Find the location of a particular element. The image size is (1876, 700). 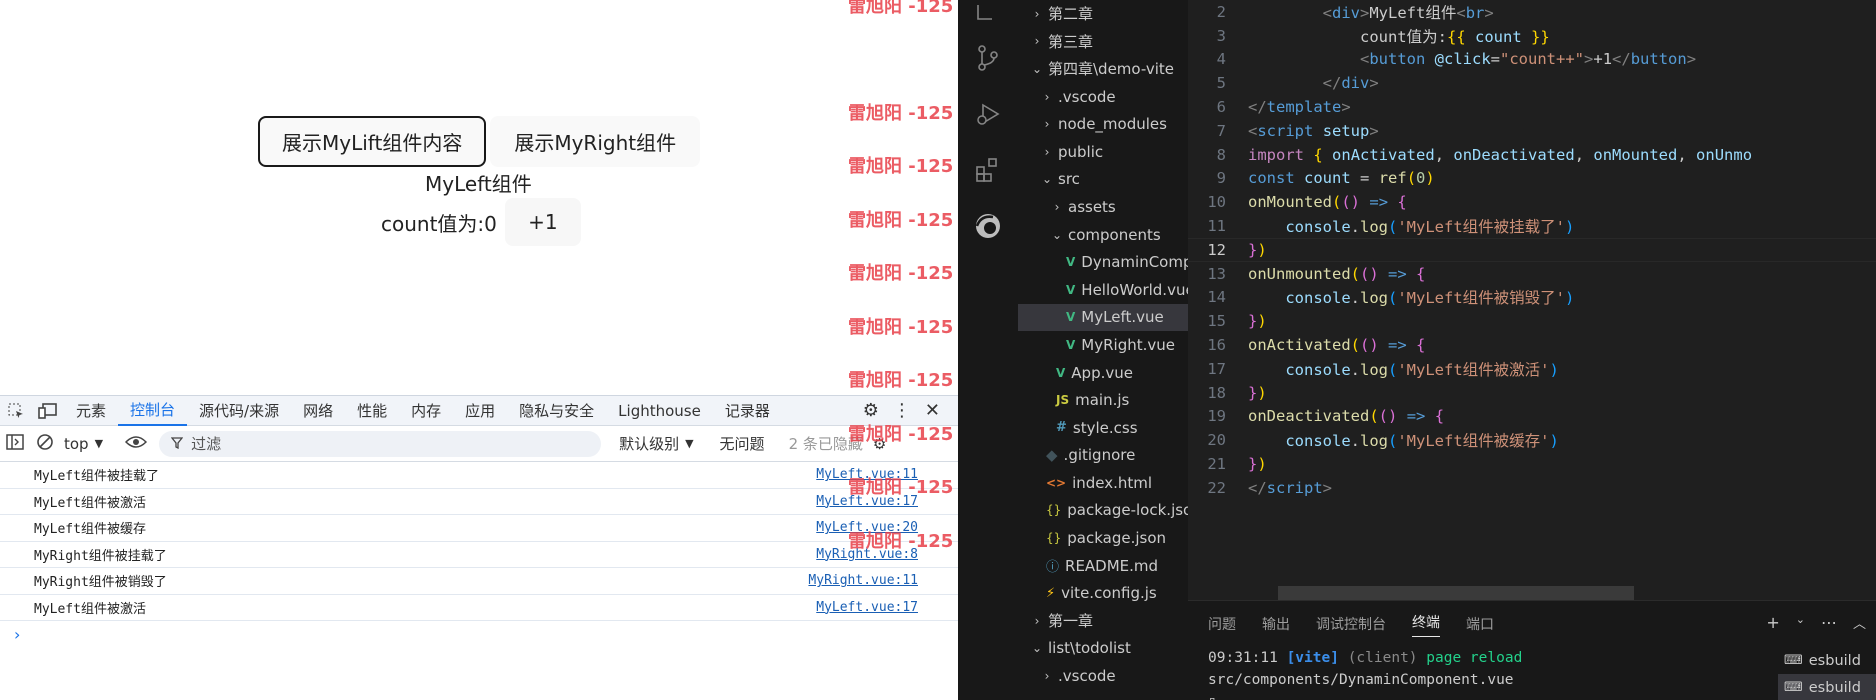

show-myright-button: 展示MyRight组件 is located at coordinates (595, 141).